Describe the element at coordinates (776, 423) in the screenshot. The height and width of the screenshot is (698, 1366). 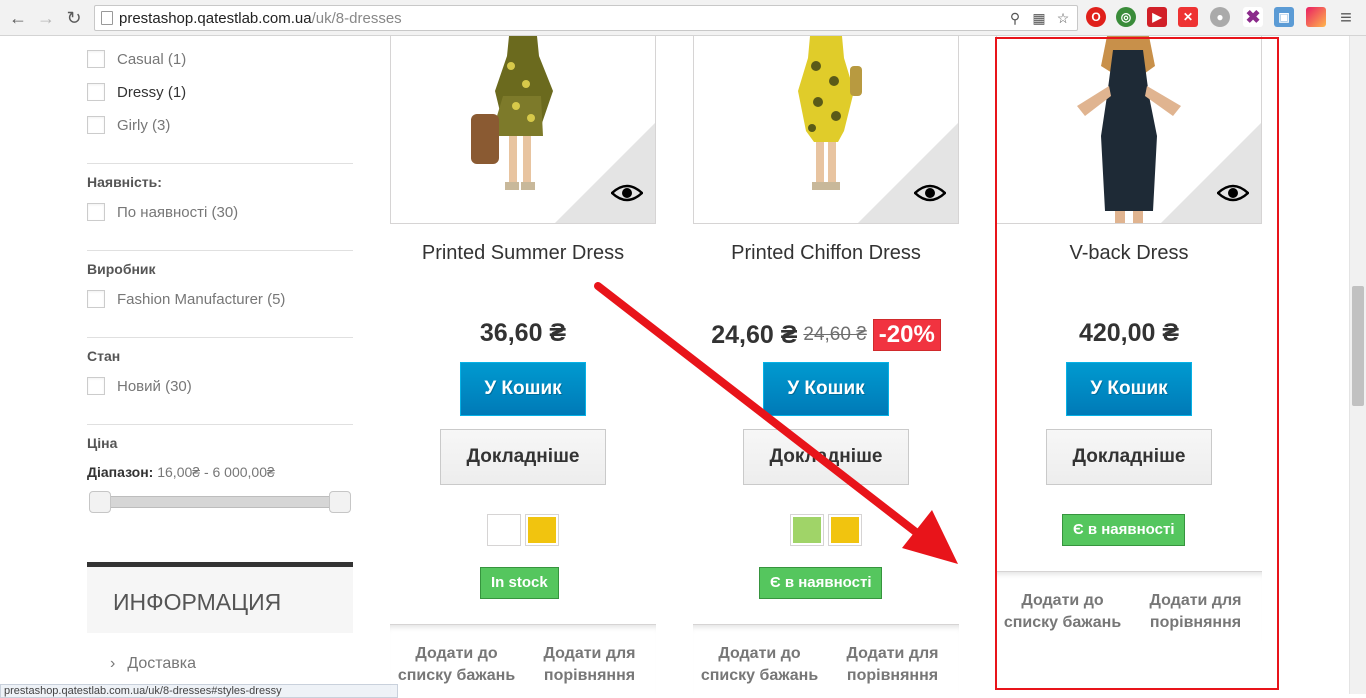
I see `annotation-arrow-icon` at that location.